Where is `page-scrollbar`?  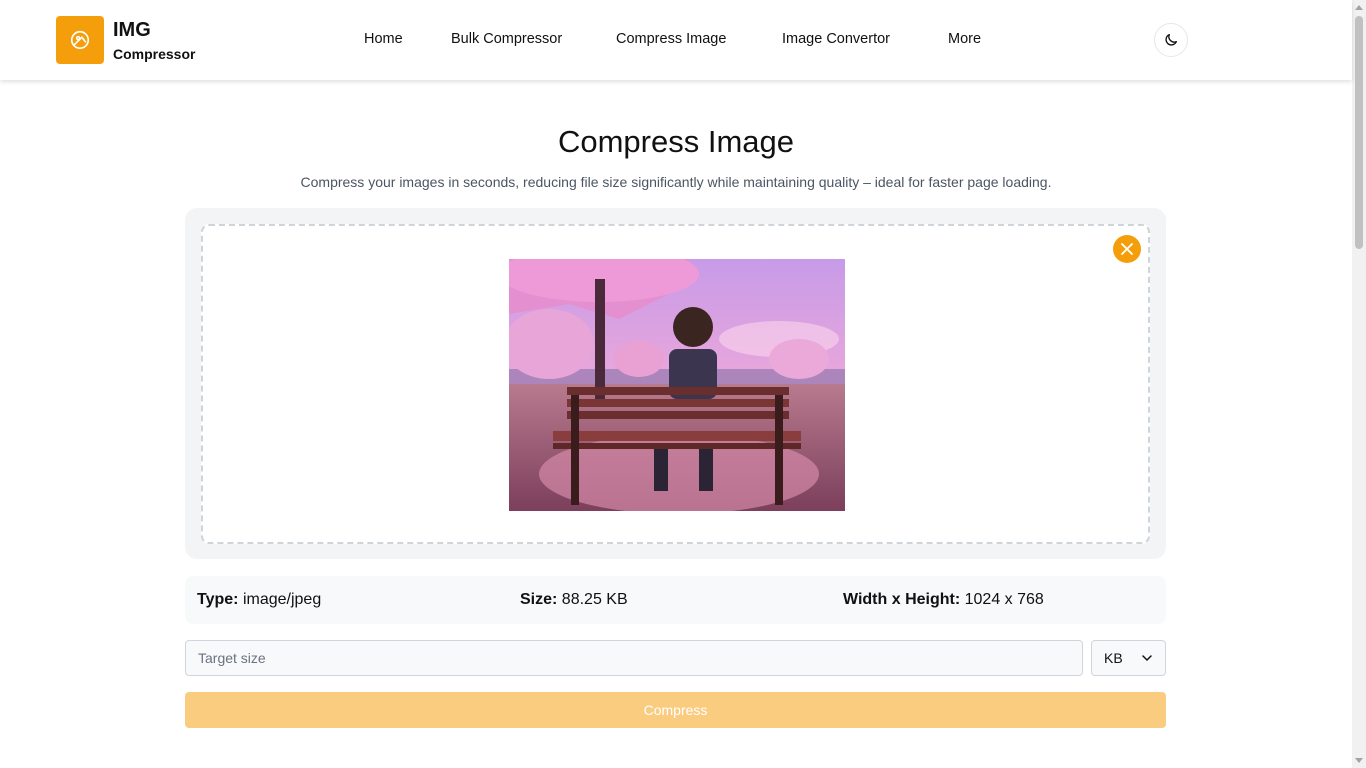 page-scrollbar is located at coordinates (1359, 384).